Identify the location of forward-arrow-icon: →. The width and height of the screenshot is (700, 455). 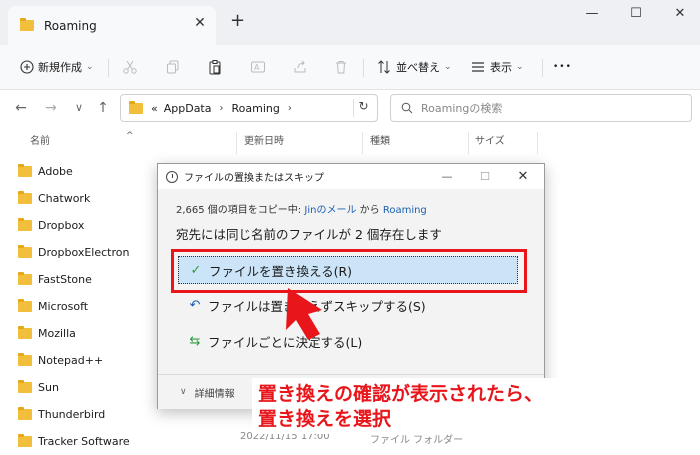
(51, 108).